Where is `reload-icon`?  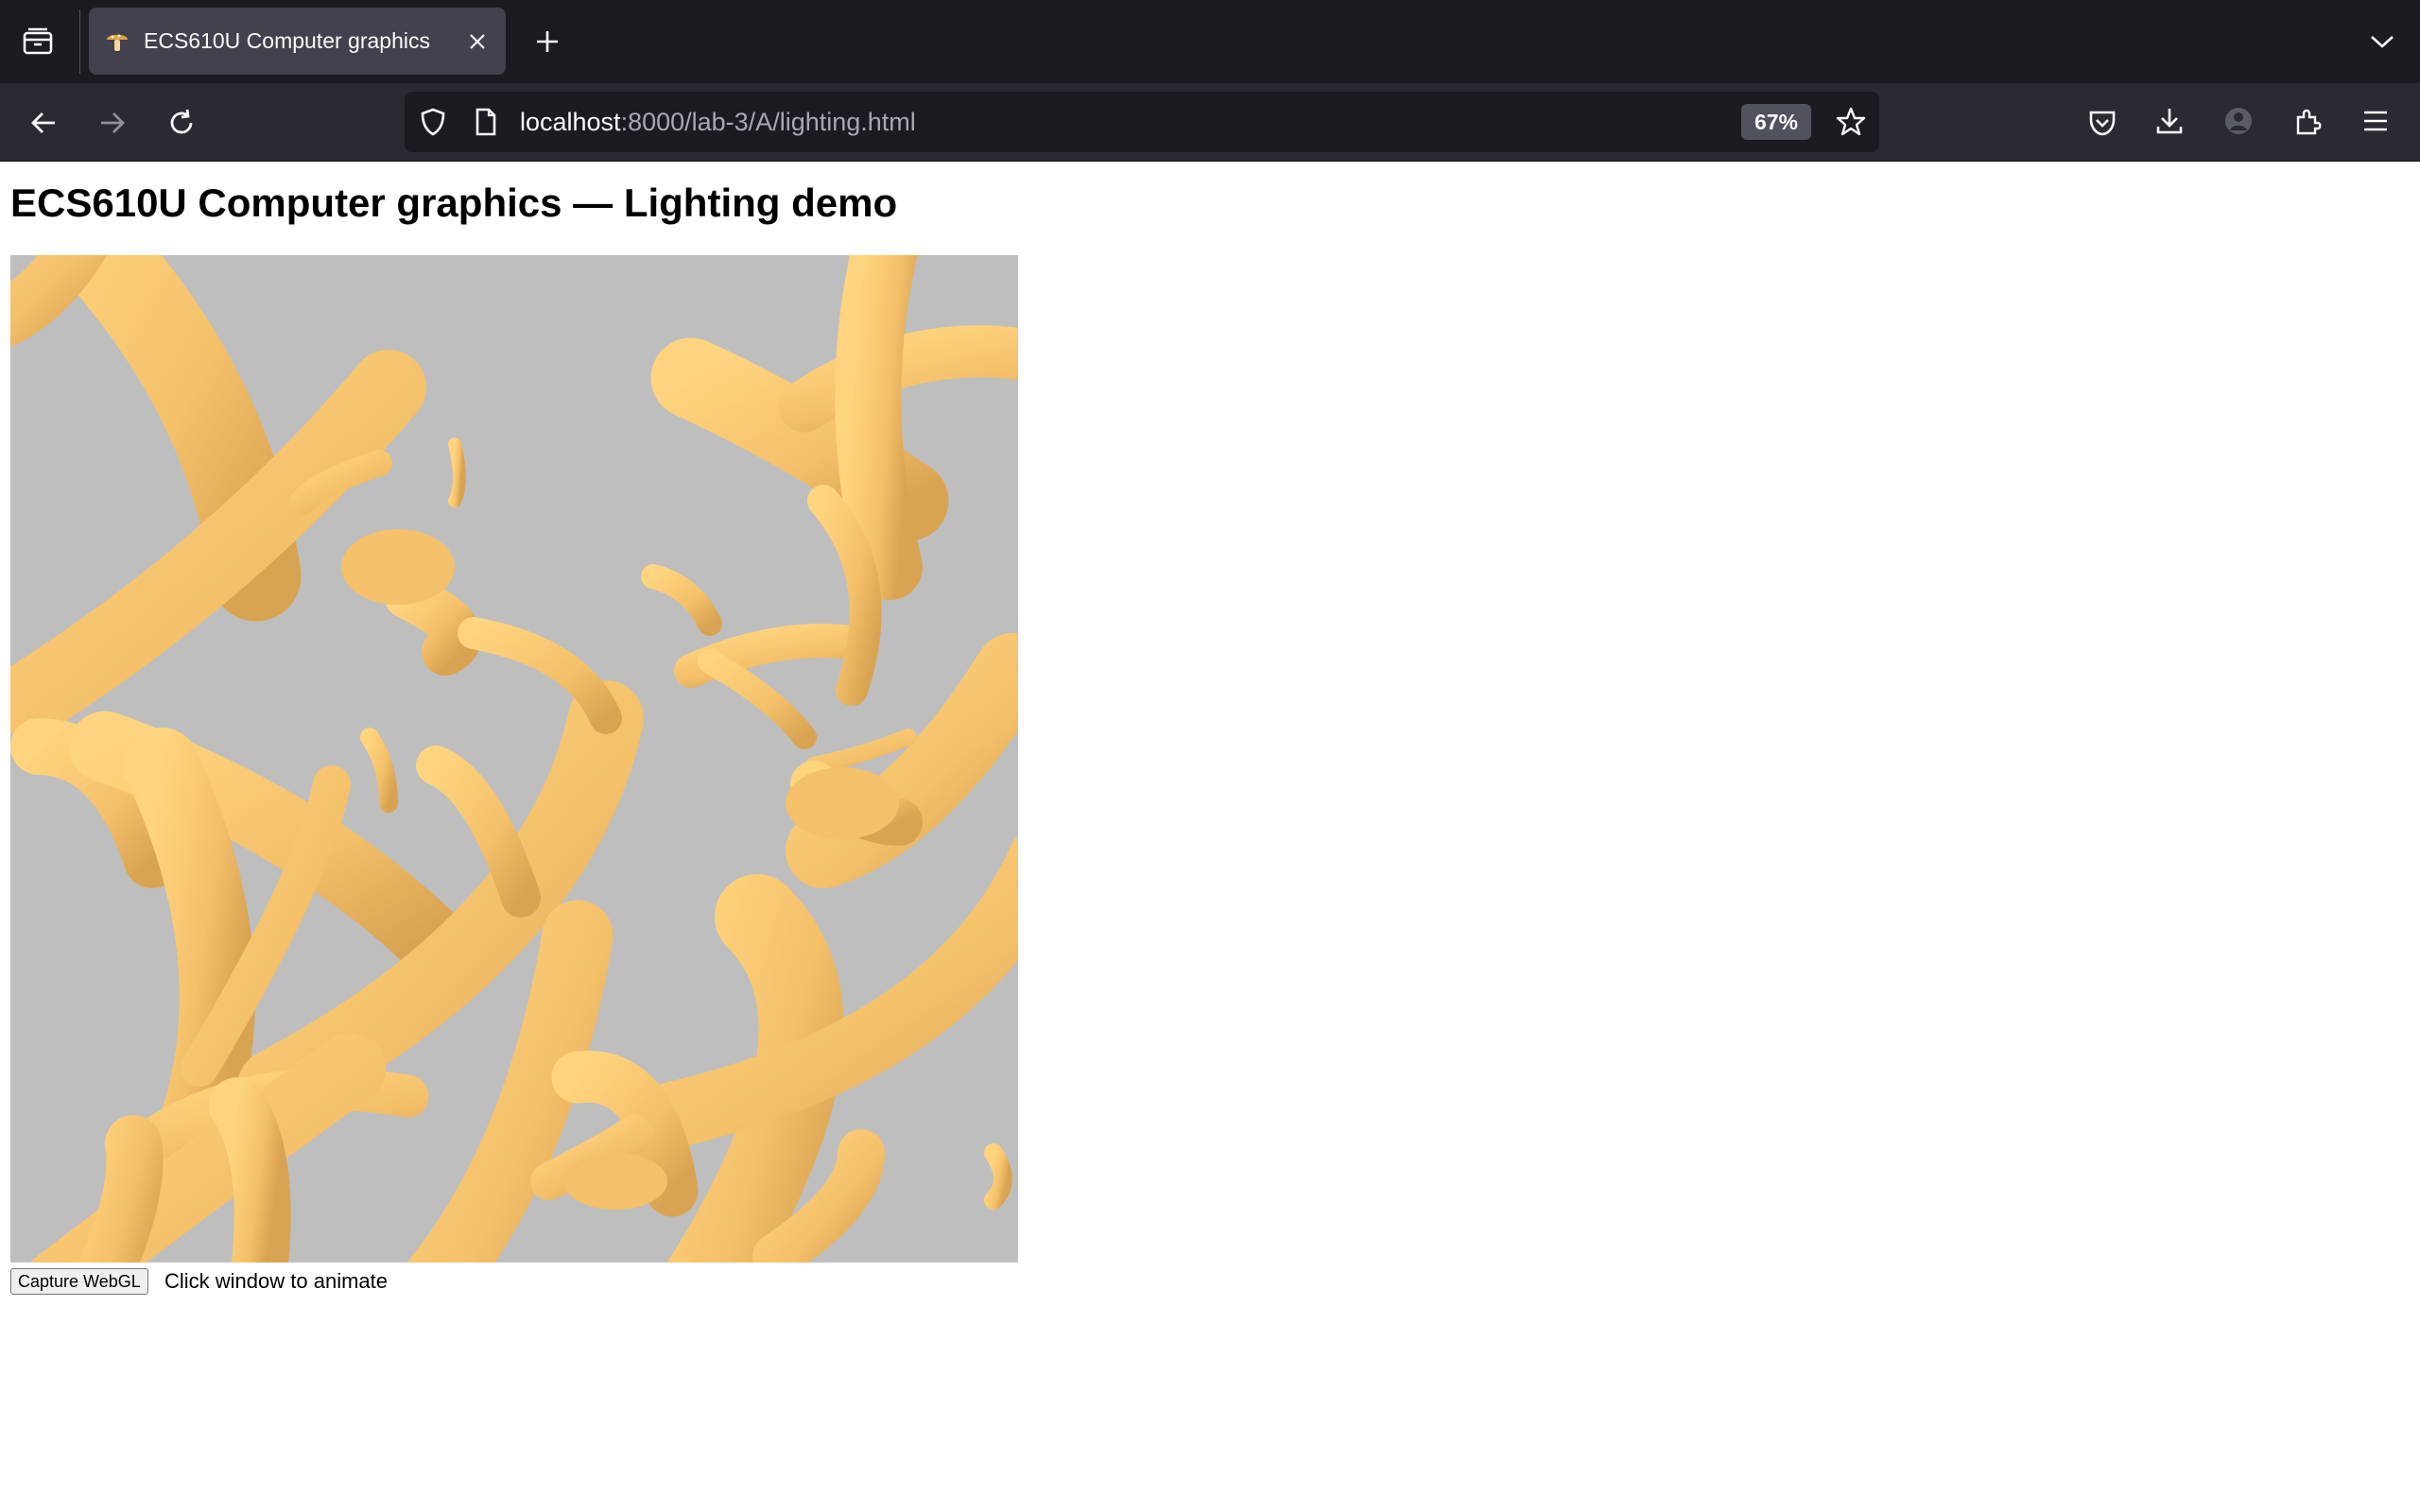 reload-icon is located at coordinates (181, 123).